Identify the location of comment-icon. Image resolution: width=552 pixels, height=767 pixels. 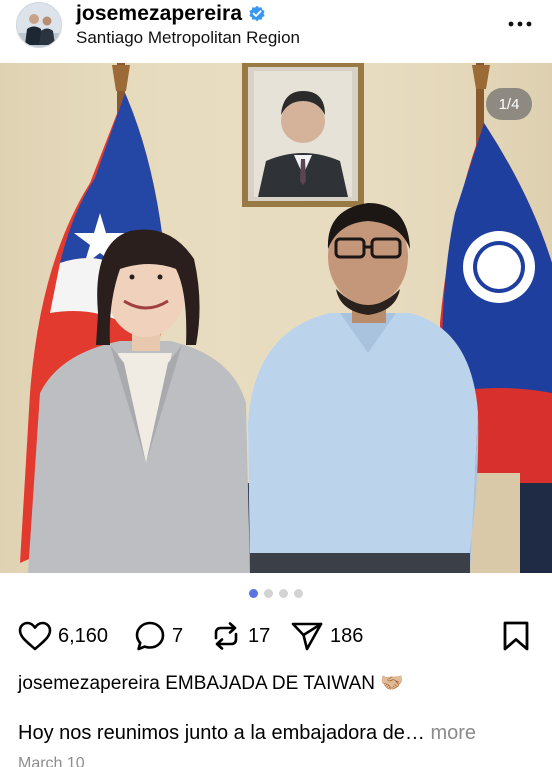
(150, 636).